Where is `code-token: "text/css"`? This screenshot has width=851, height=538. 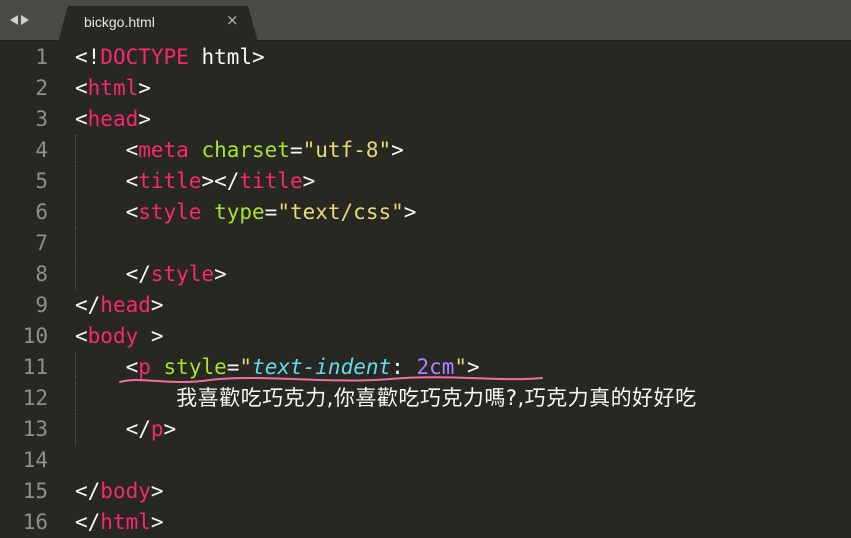 code-token: "text/css" is located at coordinates (340, 212).